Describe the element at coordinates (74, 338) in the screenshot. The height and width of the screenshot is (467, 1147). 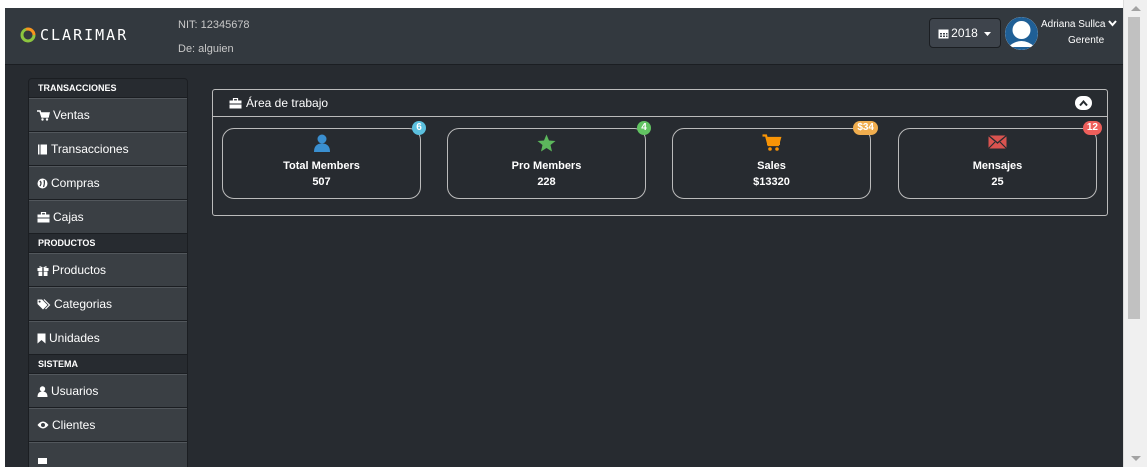
I see `sidebar-item-label: Unidades` at that location.